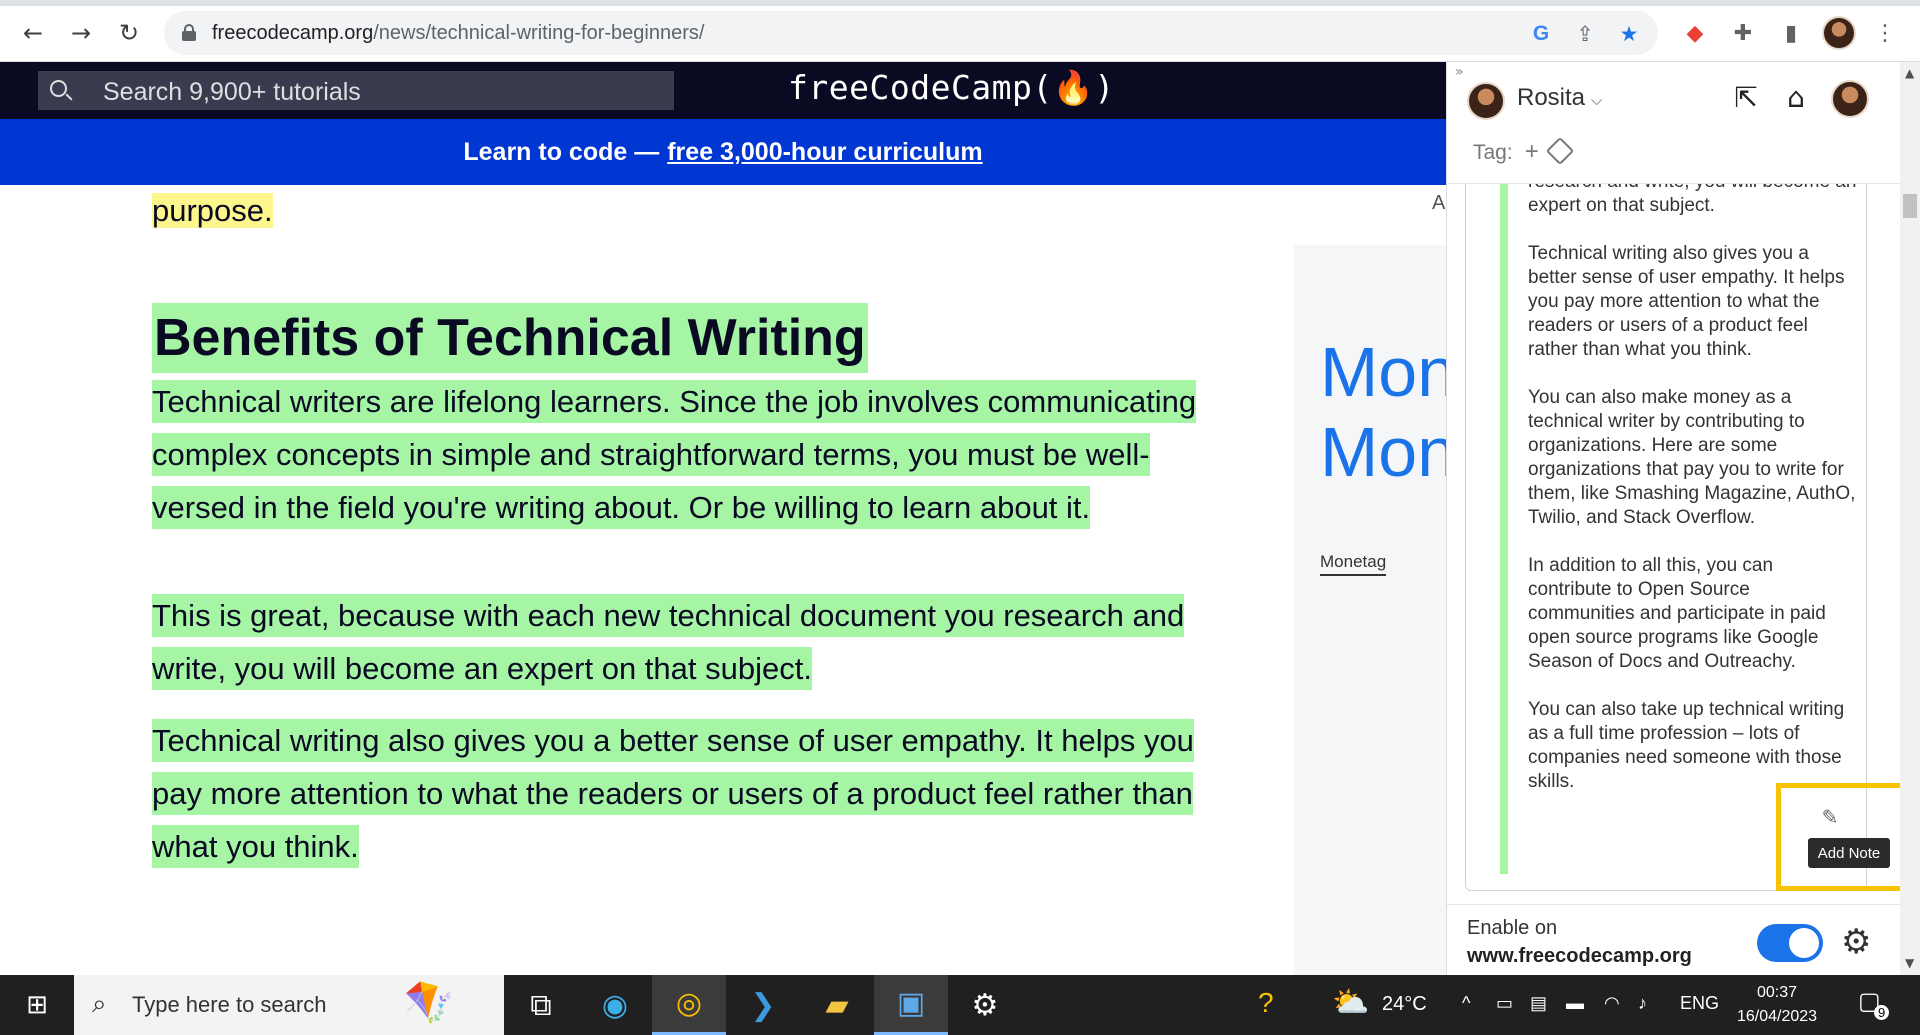 This screenshot has width=1920, height=1035. I want to click on open-external-icon: ⇱, so click(1746, 97).